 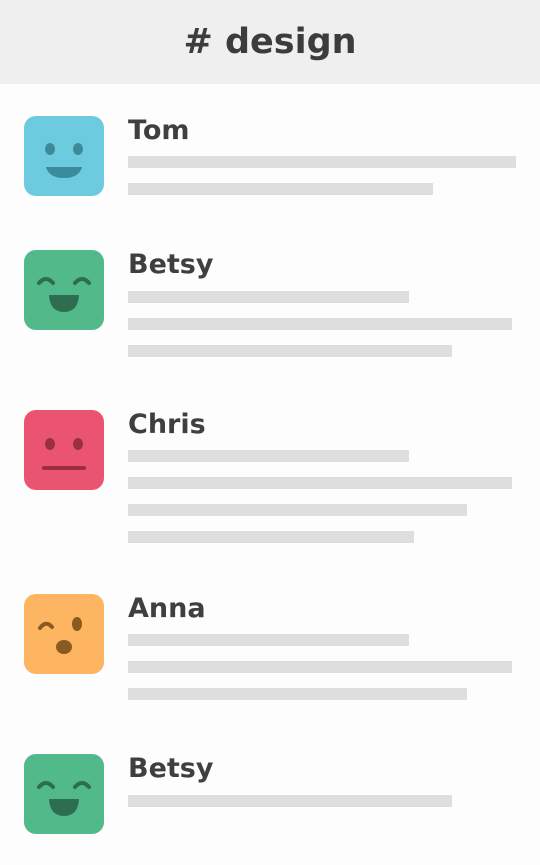 I want to click on channel-title: # design, so click(x=270, y=42).